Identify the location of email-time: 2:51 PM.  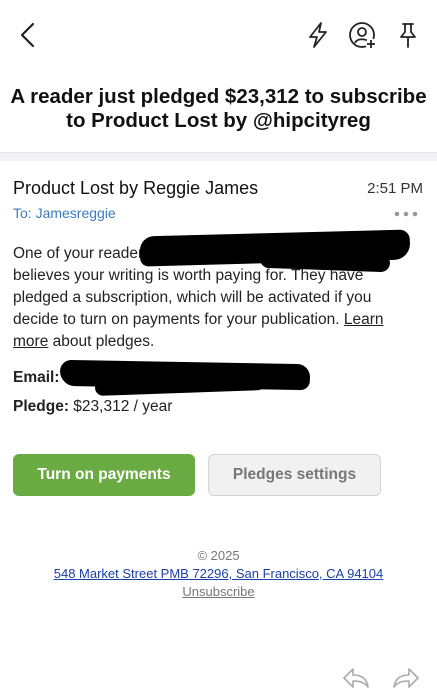
(395, 188).